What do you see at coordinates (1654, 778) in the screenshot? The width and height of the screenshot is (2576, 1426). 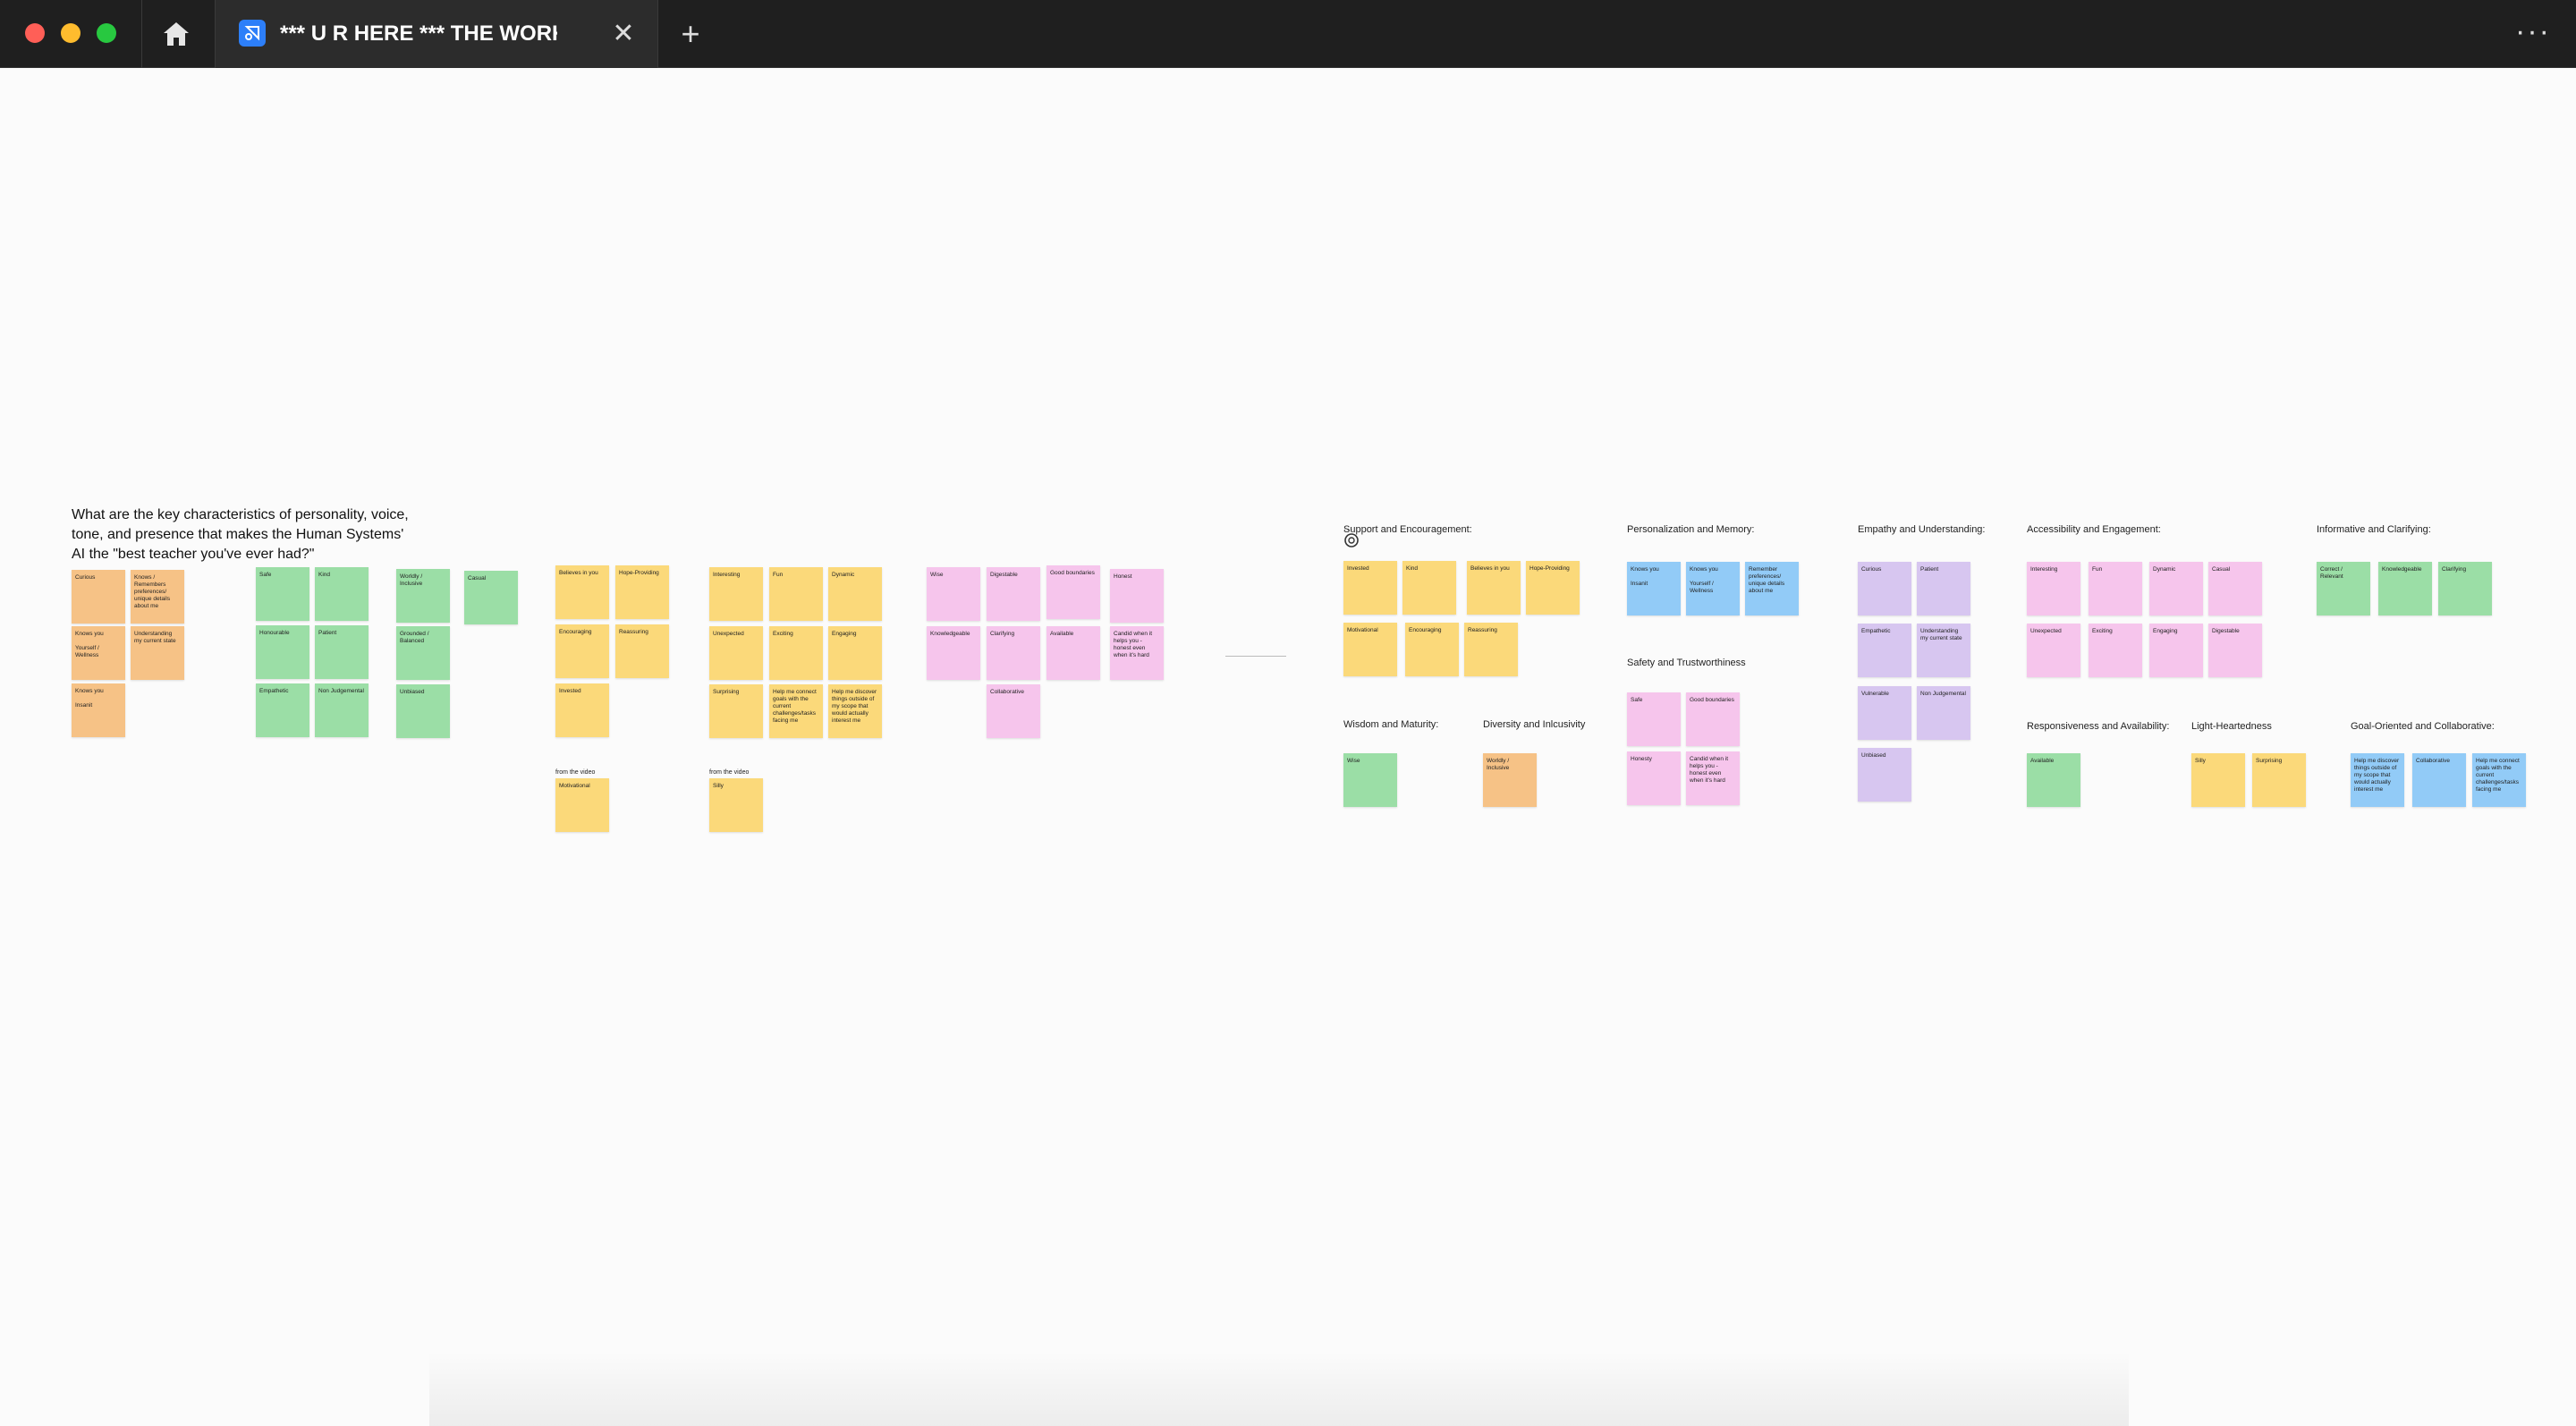 I see `sticky-note: Honesty` at bounding box center [1654, 778].